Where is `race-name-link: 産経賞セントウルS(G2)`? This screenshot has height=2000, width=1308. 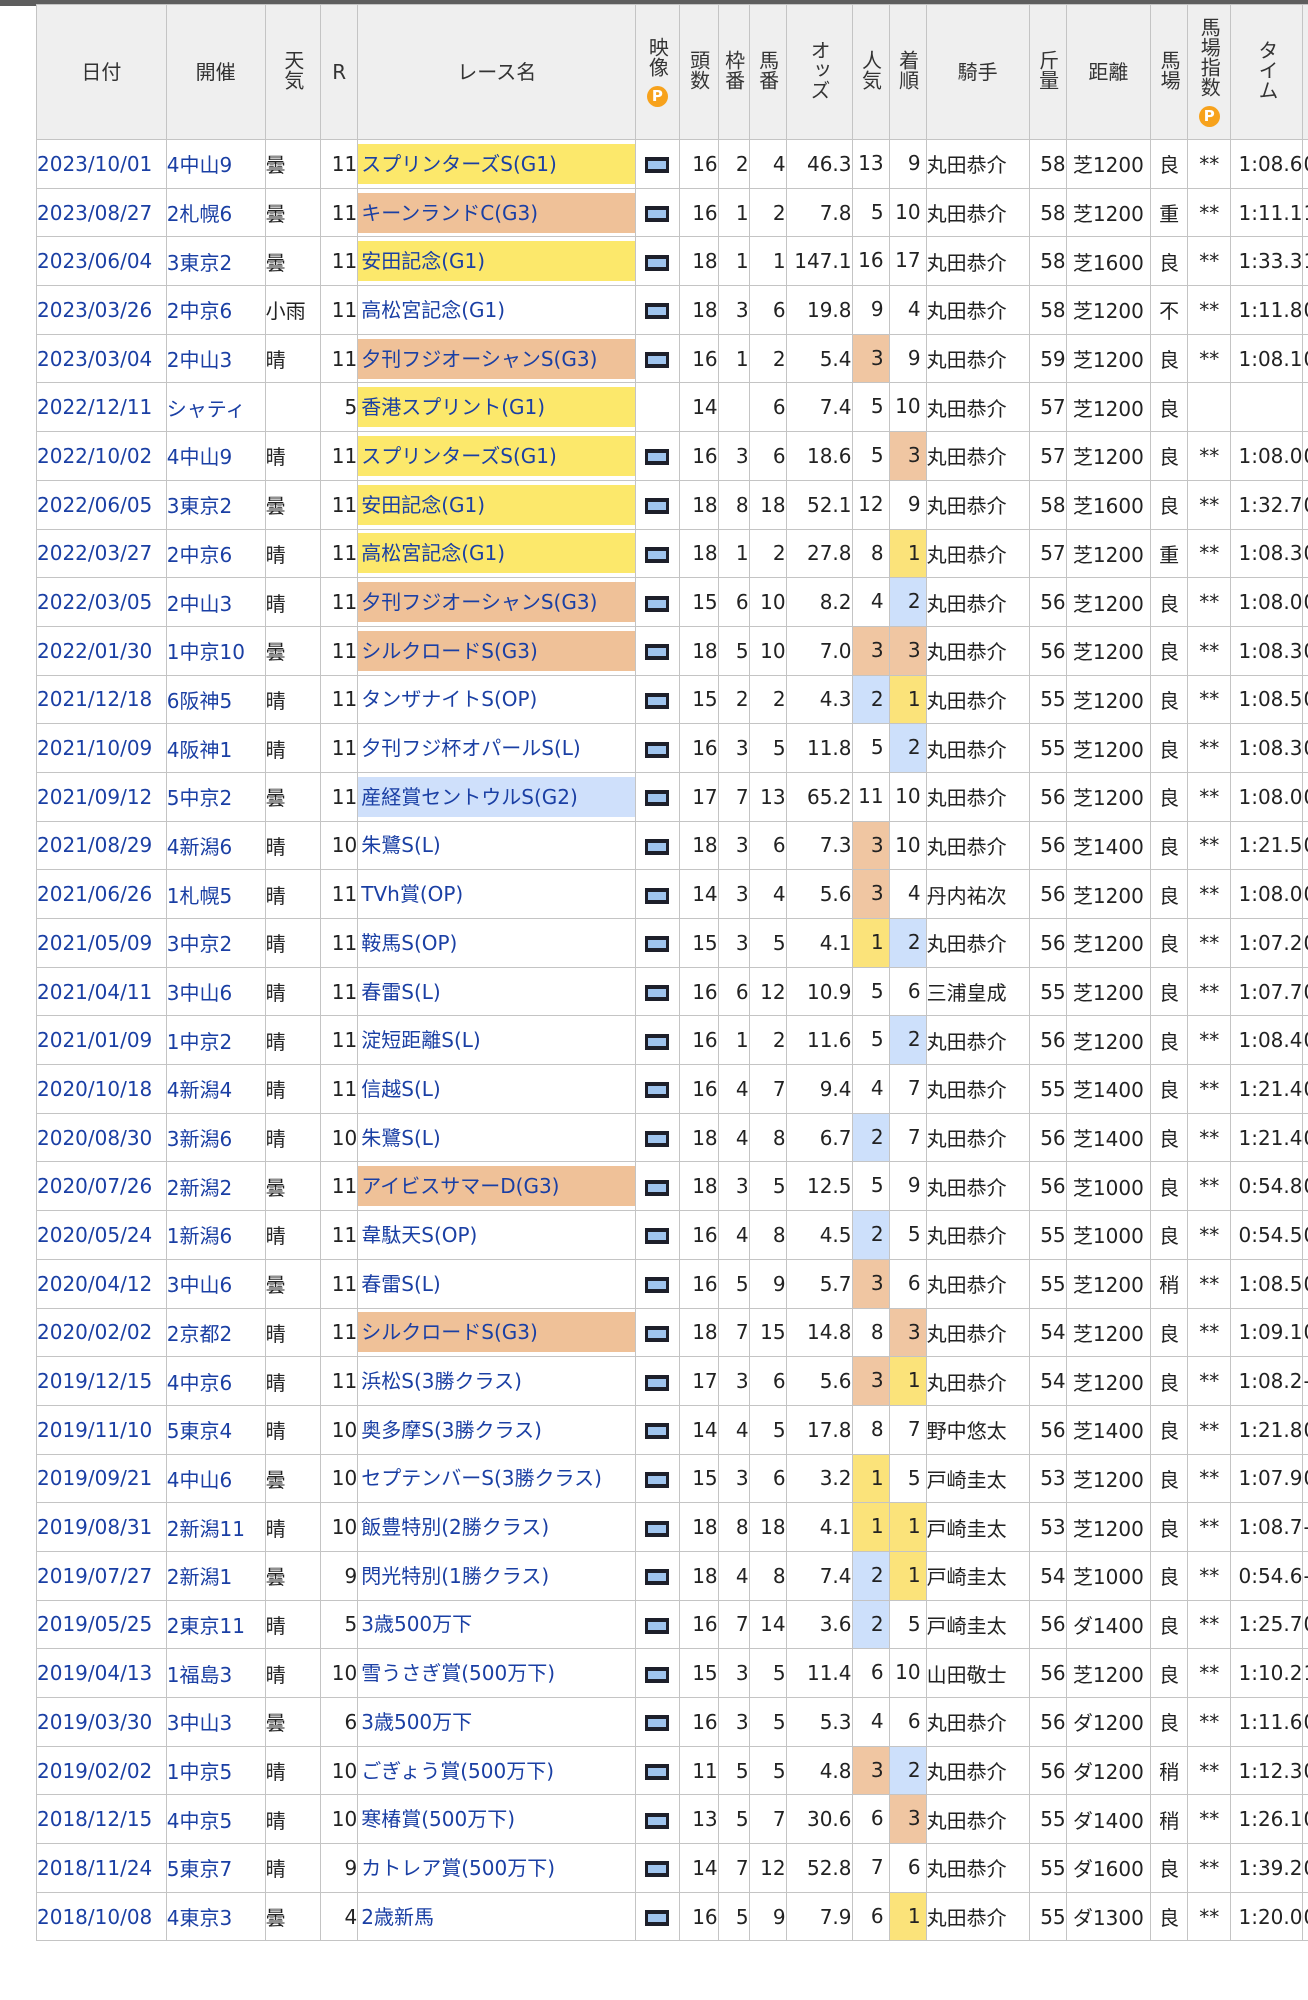 race-name-link: 産経賞セントウルS(G2) is located at coordinates (496, 796).